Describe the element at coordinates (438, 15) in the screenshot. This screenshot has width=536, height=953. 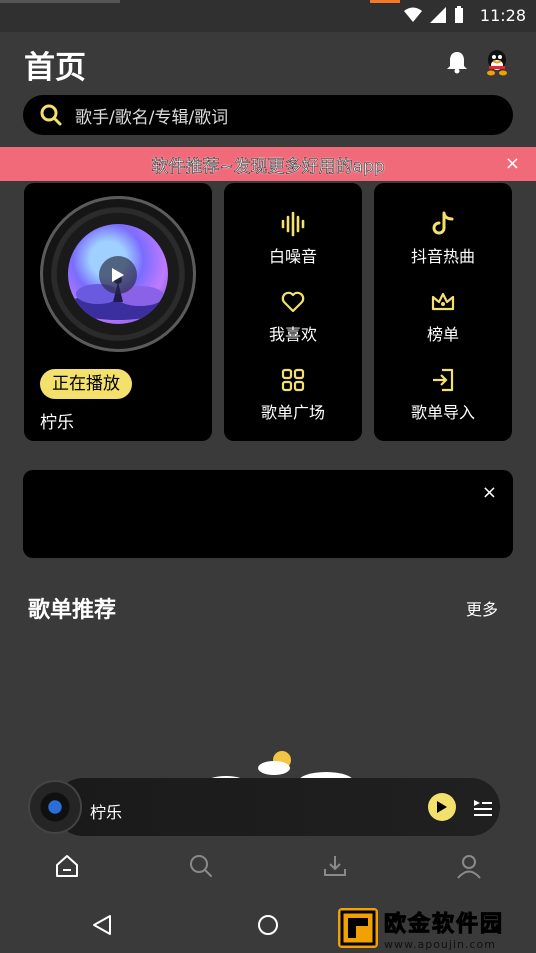
I see `signal-icon` at that location.